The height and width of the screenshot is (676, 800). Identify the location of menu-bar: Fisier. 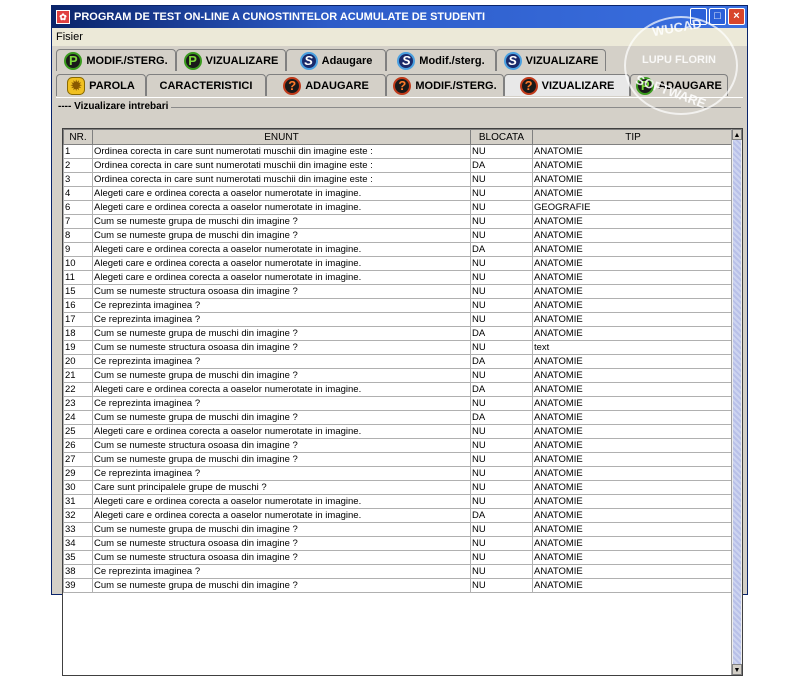
(399, 37).